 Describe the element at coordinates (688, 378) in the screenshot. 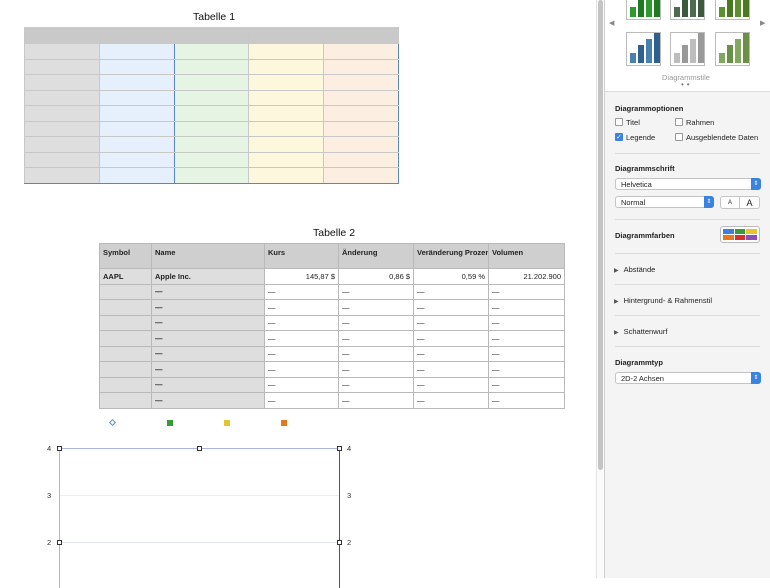

I see `chart-type-select: 2D-2 Achsen ⇕` at that location.